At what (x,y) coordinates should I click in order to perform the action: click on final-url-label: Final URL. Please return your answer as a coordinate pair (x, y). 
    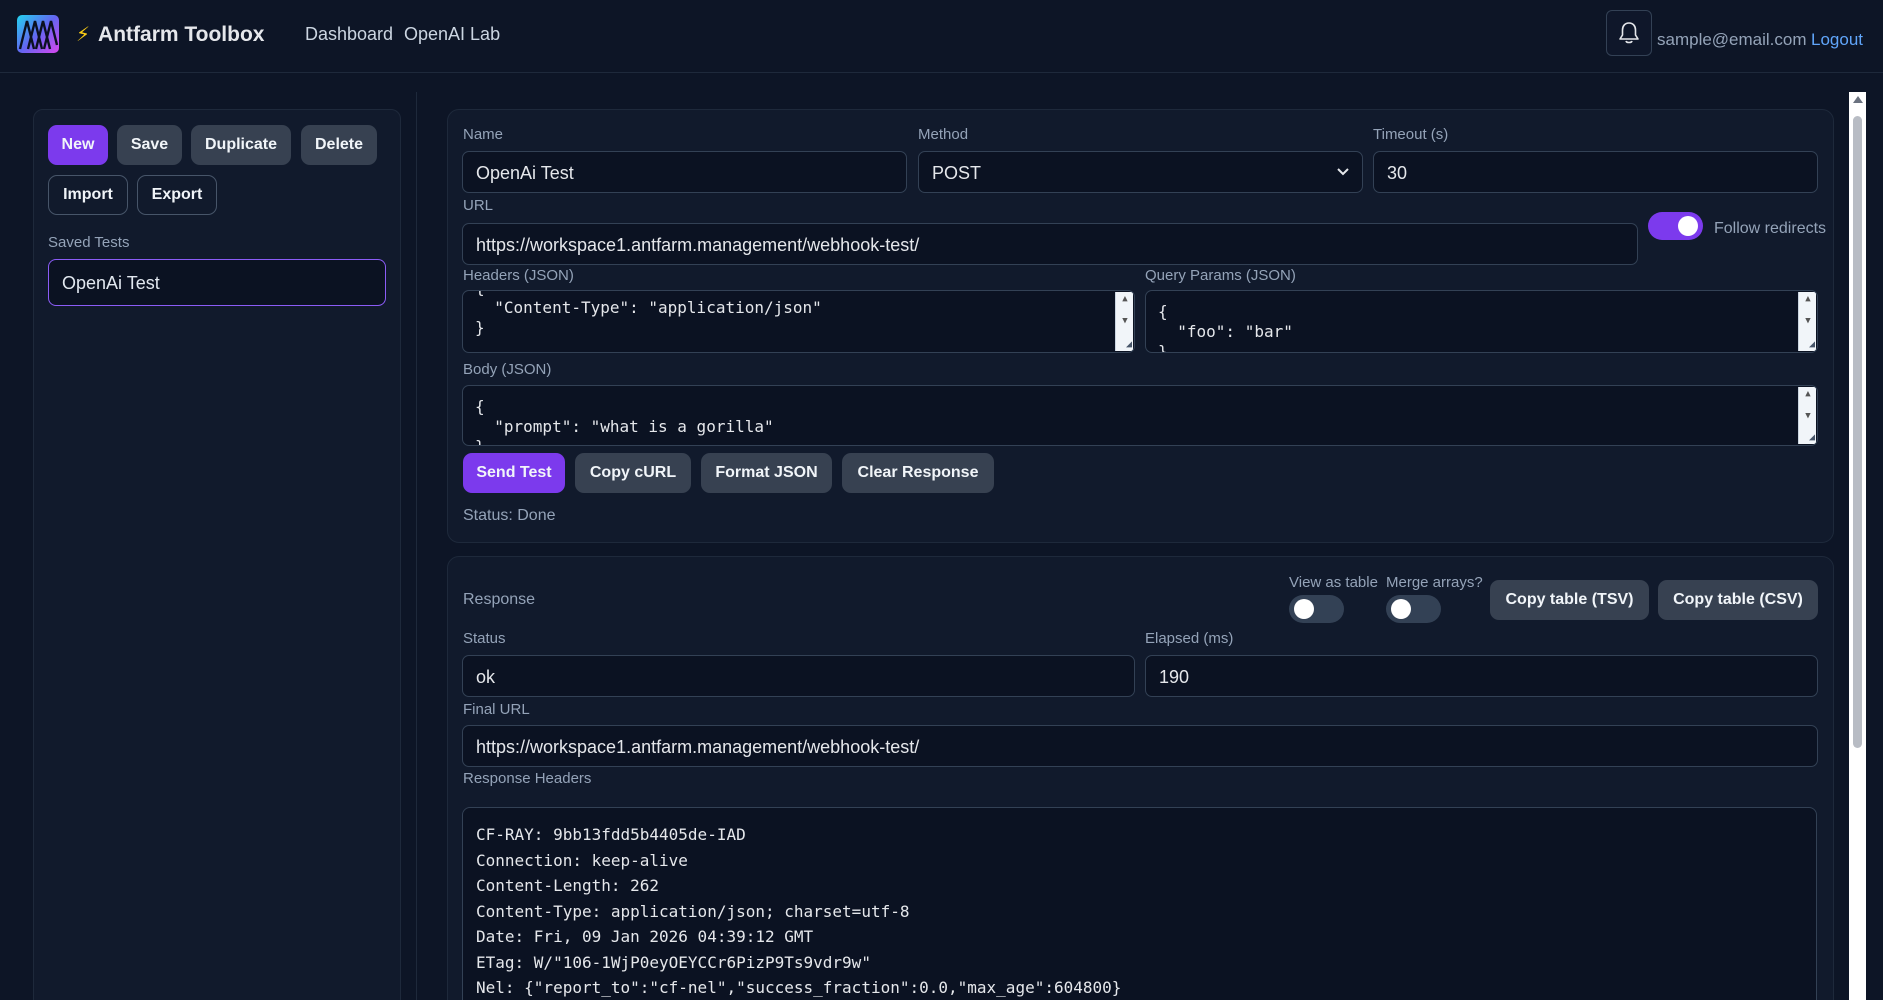
    Looking at the image, I should click on (496, 709).